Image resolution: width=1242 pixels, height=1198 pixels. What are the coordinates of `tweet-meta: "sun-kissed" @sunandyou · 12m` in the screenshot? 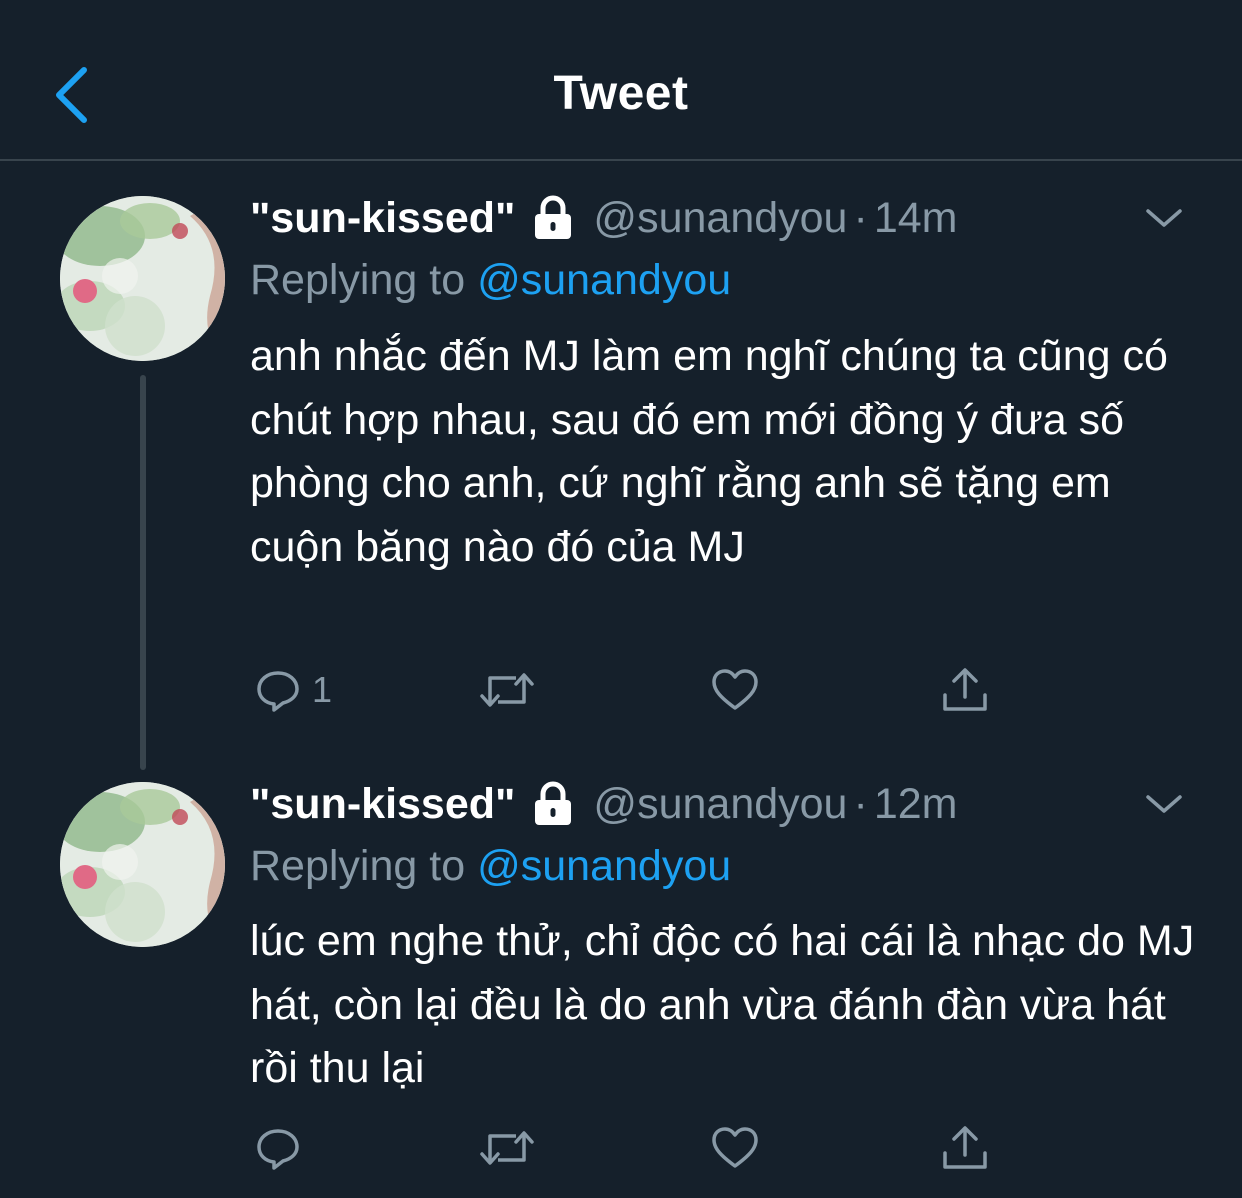 It's located at (603, 804).